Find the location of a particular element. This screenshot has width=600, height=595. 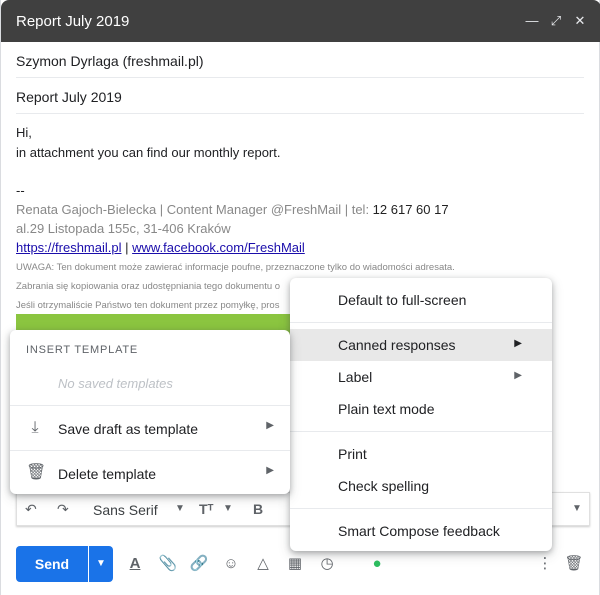

evernote-icon: ● is located at coordinates (377, 564).